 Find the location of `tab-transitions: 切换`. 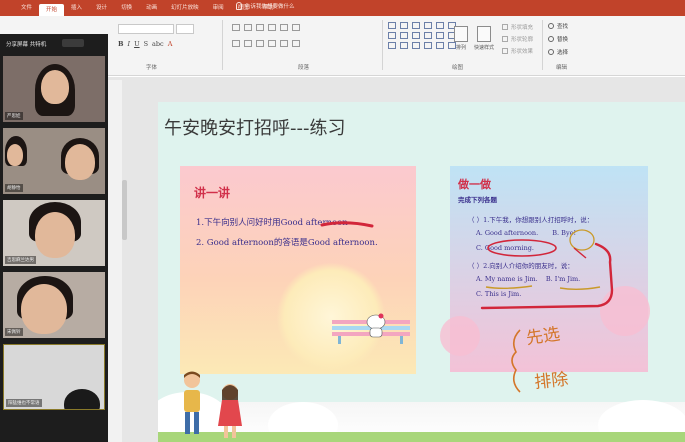

tab-transitions: 切换 is located at coordinates (126, 8).